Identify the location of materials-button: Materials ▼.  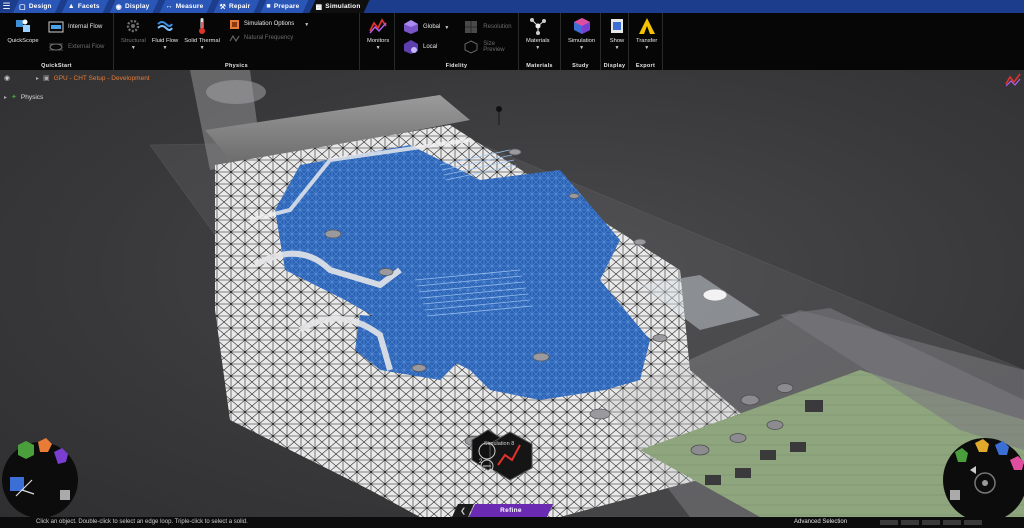
(538, 42).